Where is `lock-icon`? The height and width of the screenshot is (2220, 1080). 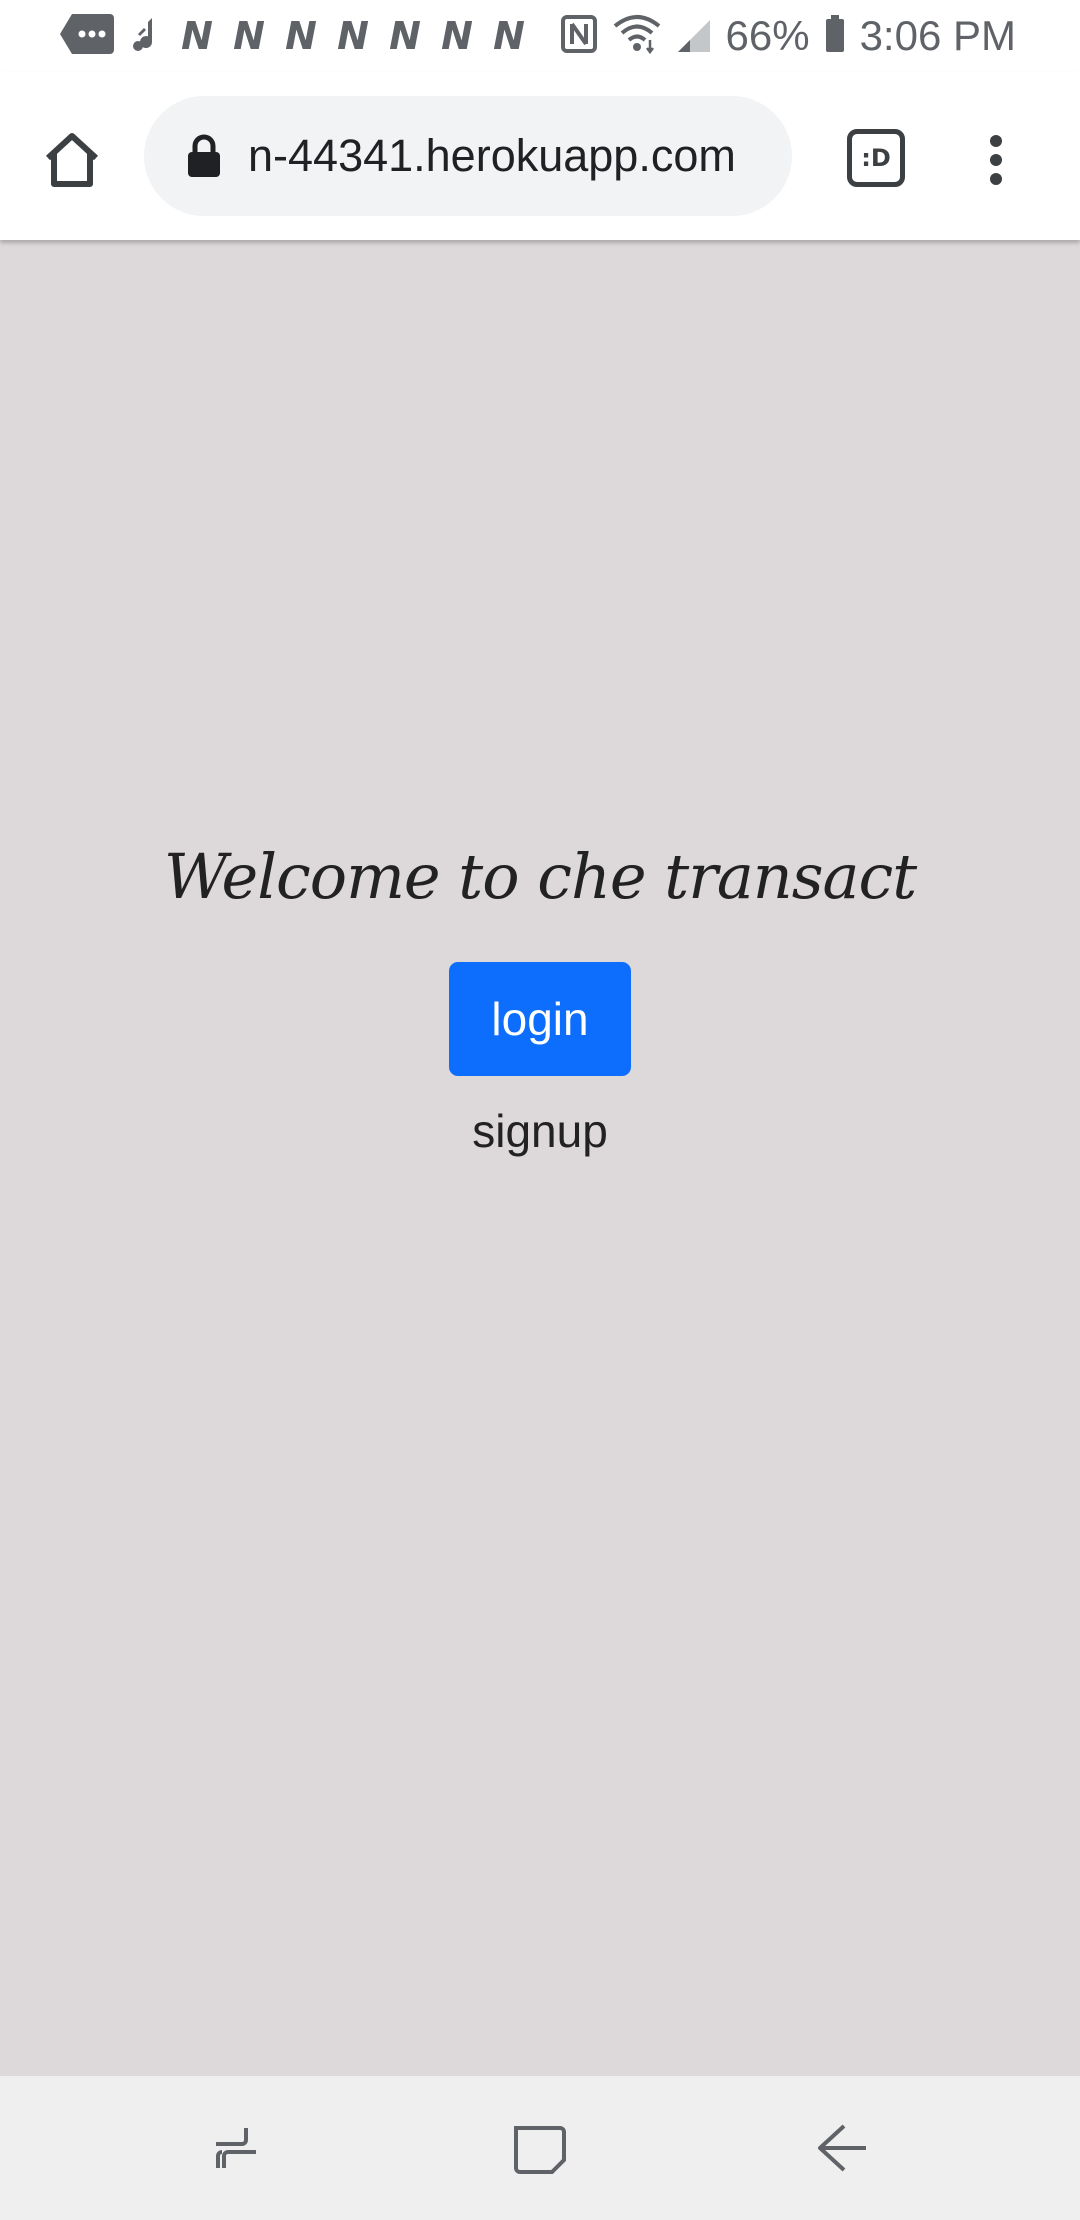
lock-icon is located at coordinates (204, 156).